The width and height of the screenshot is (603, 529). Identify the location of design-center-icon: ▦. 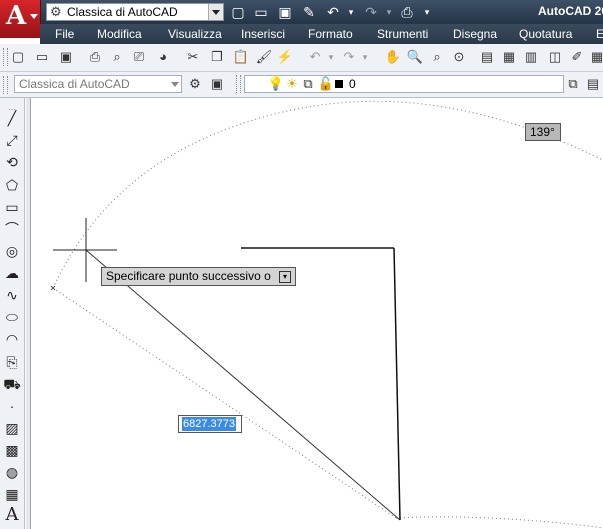
(509, 57).